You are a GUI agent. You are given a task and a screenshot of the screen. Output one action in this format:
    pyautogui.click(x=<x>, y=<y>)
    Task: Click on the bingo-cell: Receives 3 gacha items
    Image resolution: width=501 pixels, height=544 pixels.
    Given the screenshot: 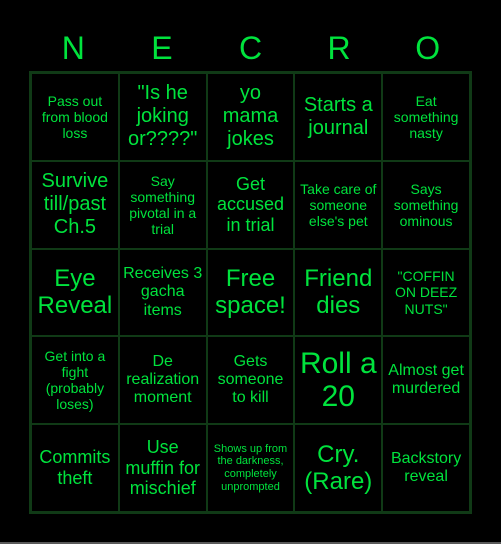 What is the action you would take?
    pyautogui.click(x=162, y=292)
    